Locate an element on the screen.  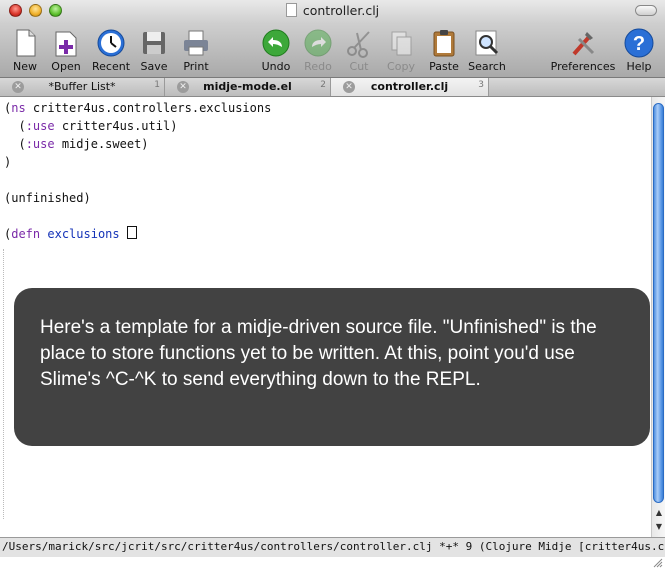
text-cursor is located at coordinates (131, 232).